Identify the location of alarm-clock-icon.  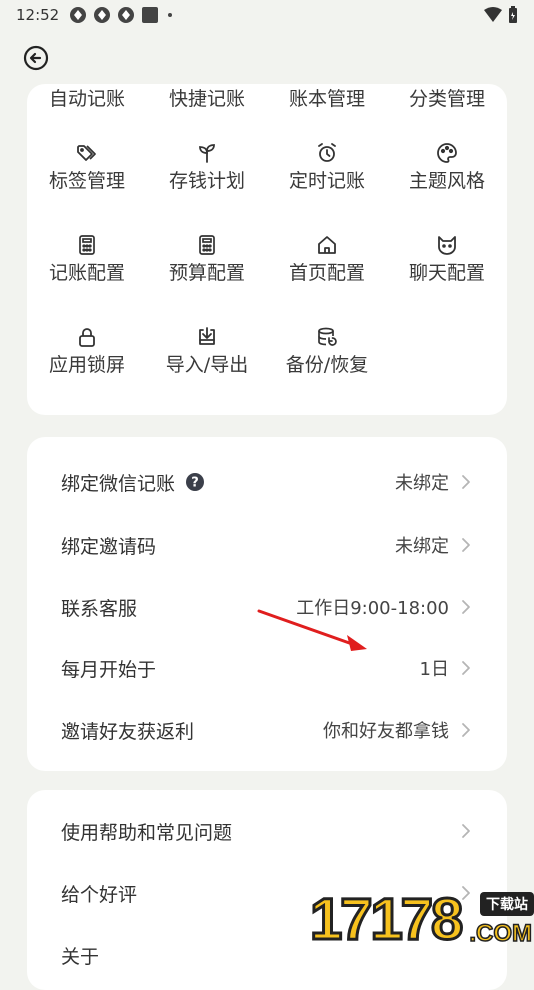
(327, 153).